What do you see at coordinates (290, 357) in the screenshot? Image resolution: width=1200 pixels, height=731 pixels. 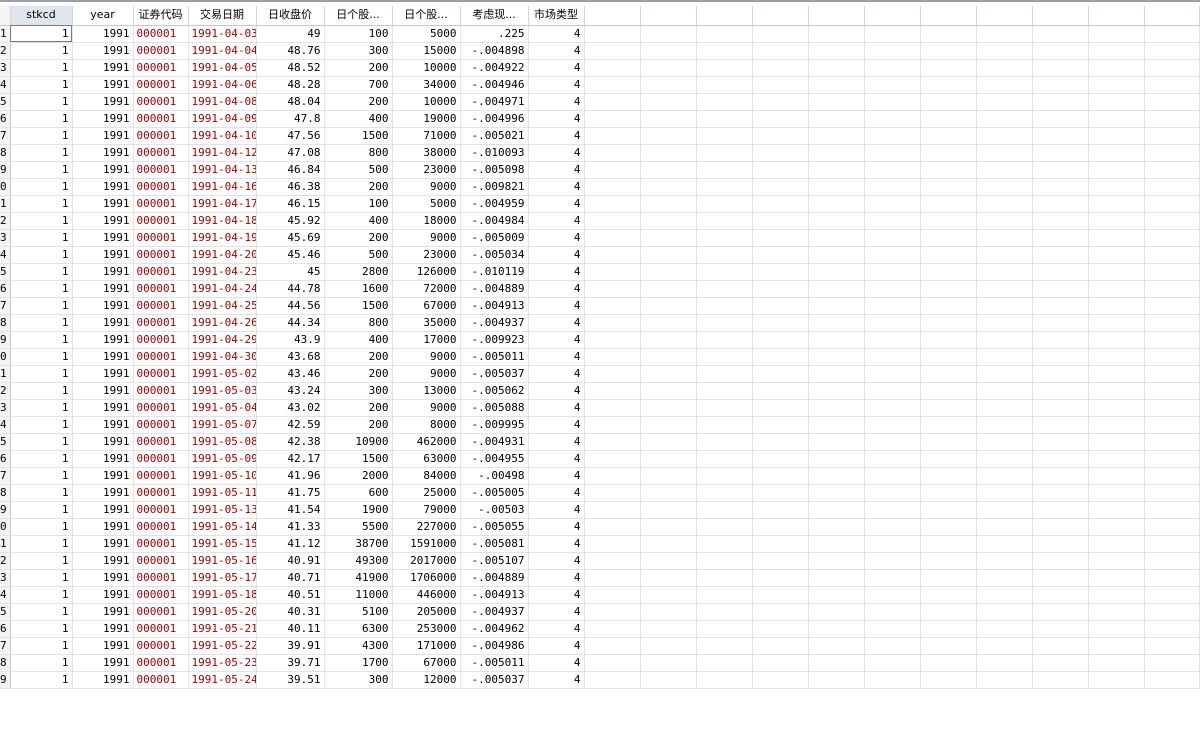 I see `table-cell: 43.68` at bounding box center [290, 357].